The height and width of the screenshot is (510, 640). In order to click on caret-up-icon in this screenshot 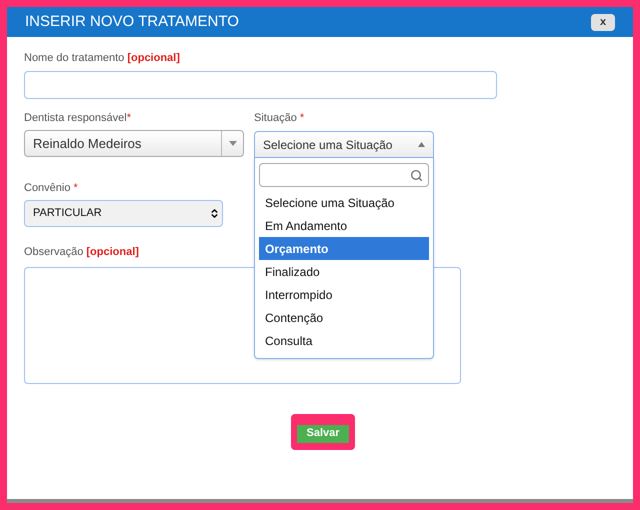, I will do `click(421, 144)`.